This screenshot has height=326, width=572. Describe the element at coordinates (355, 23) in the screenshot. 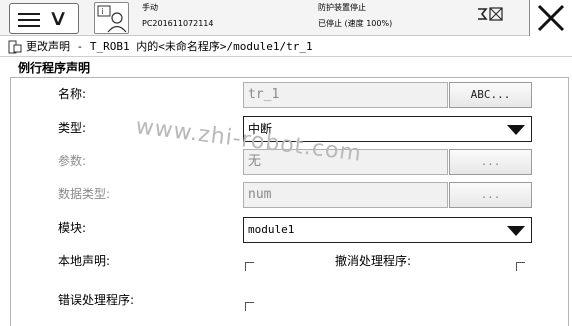

I see `run-state: 已停止 (速度 100%)` at that location.